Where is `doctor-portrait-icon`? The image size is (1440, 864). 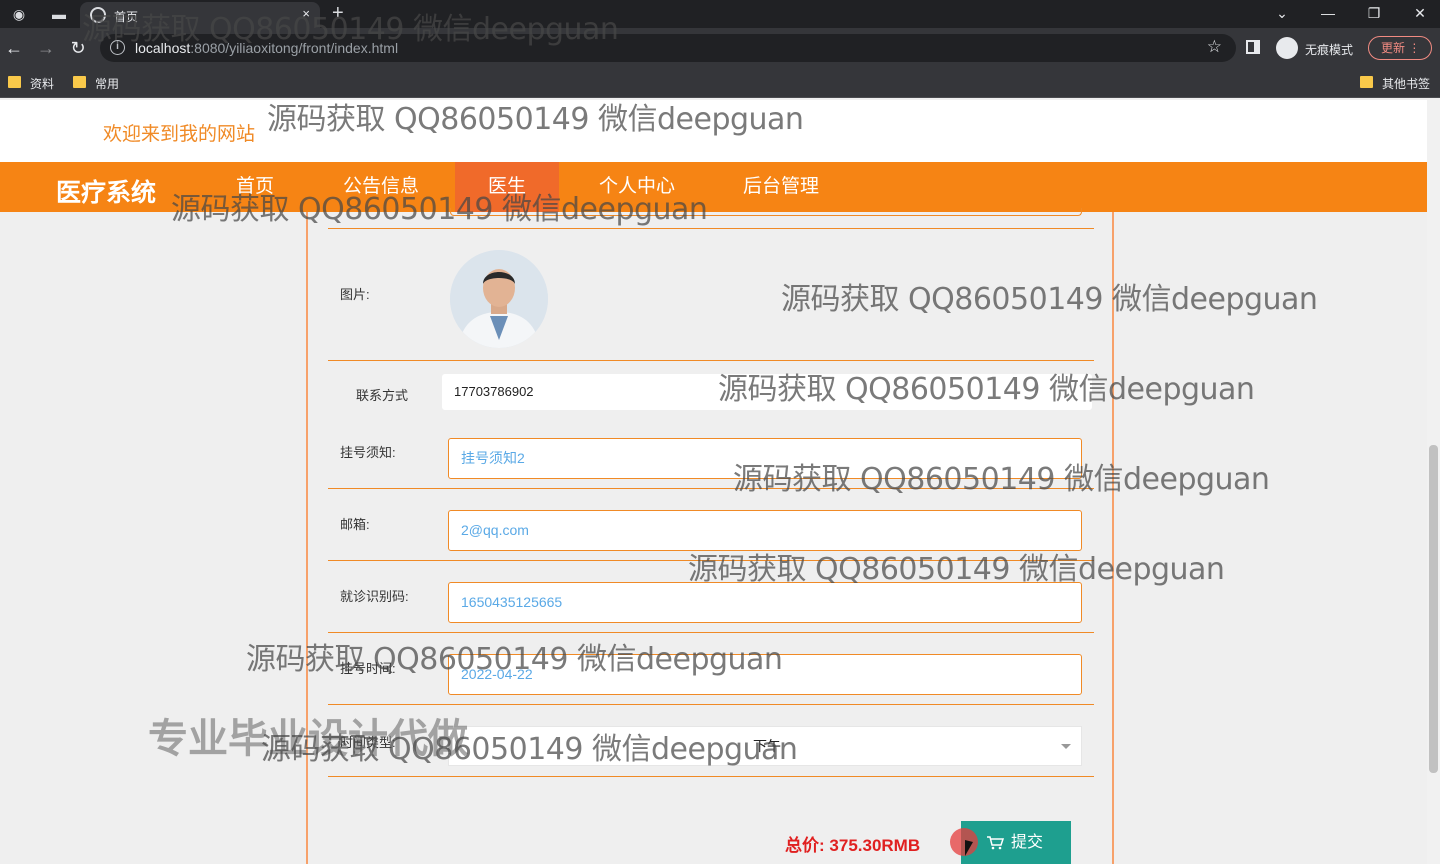
doctor-portrait-icon is located at coordinates (499, 299).